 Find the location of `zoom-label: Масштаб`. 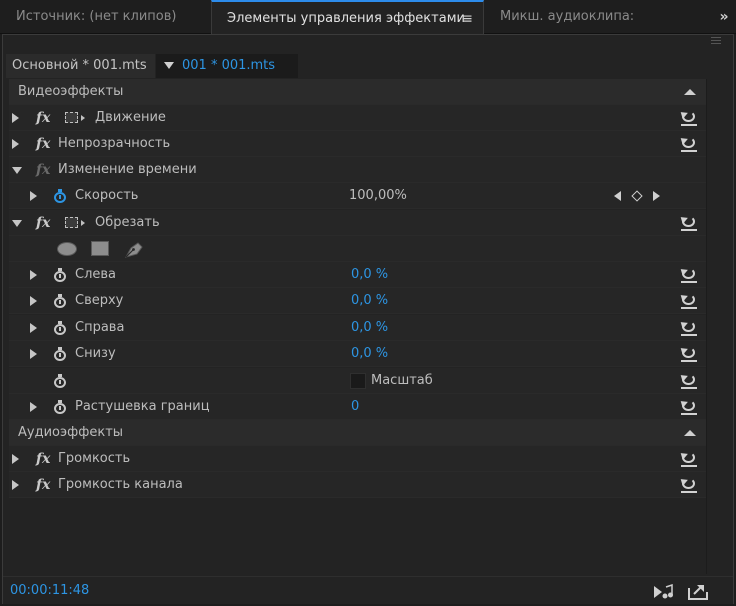

zoom-label: Масштаб is located at coordinates (402, 380).